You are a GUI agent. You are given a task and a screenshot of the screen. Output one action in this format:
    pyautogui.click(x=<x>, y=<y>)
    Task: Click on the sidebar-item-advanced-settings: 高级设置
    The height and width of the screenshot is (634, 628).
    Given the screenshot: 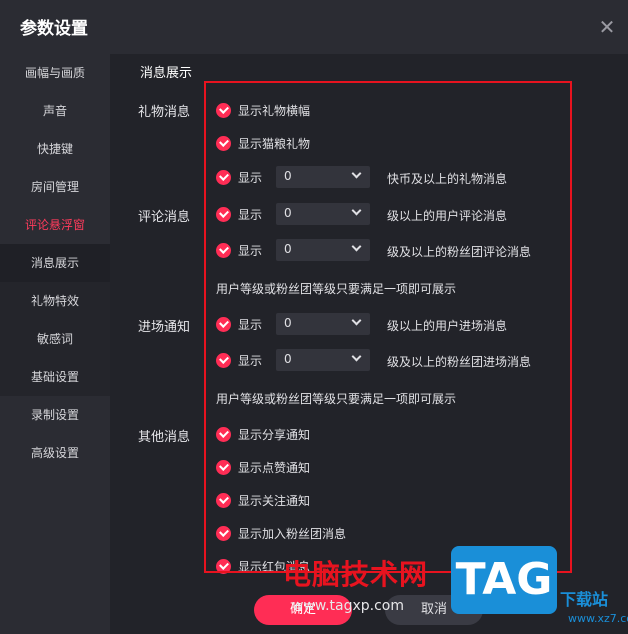 What is the action you would take?
    pyautogui.click(x=55, y=453)
    